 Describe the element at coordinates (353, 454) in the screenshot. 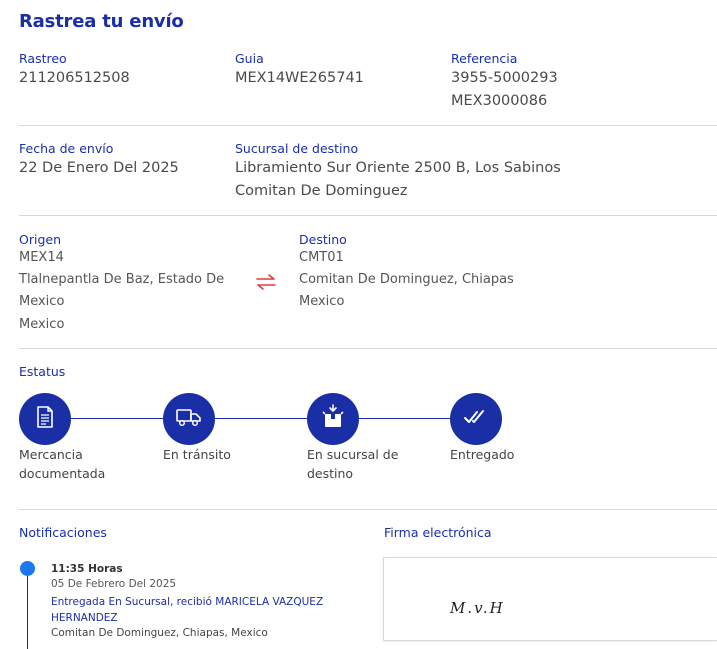

I see `step-en-sucursal-label-1: En sucursal de` at that location.